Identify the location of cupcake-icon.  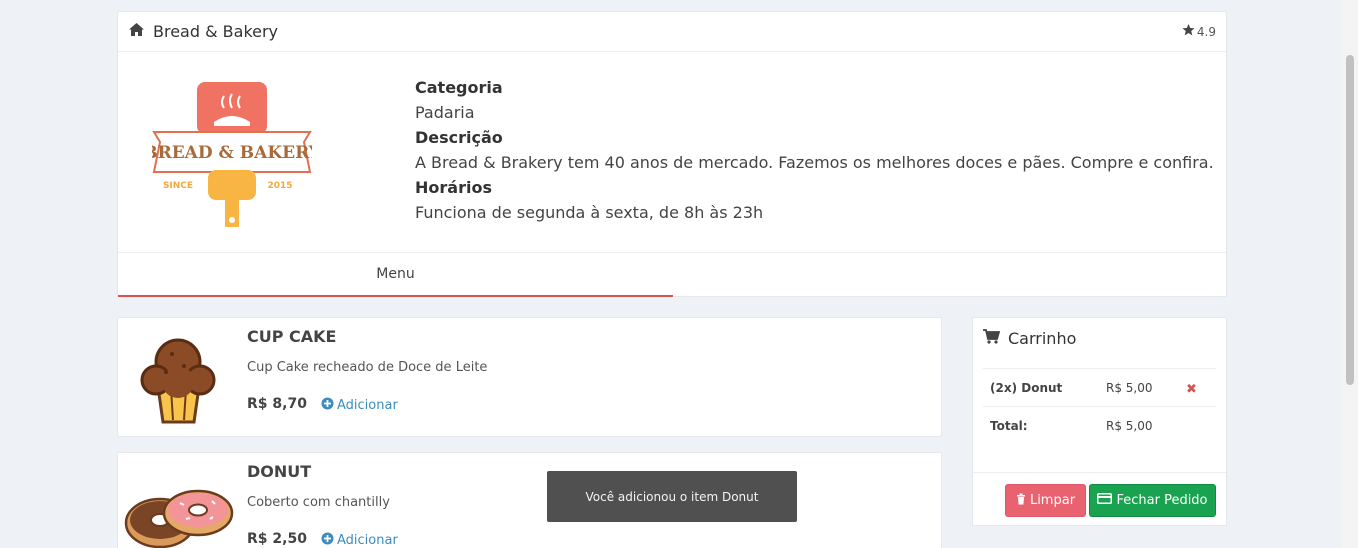
(178, 379).